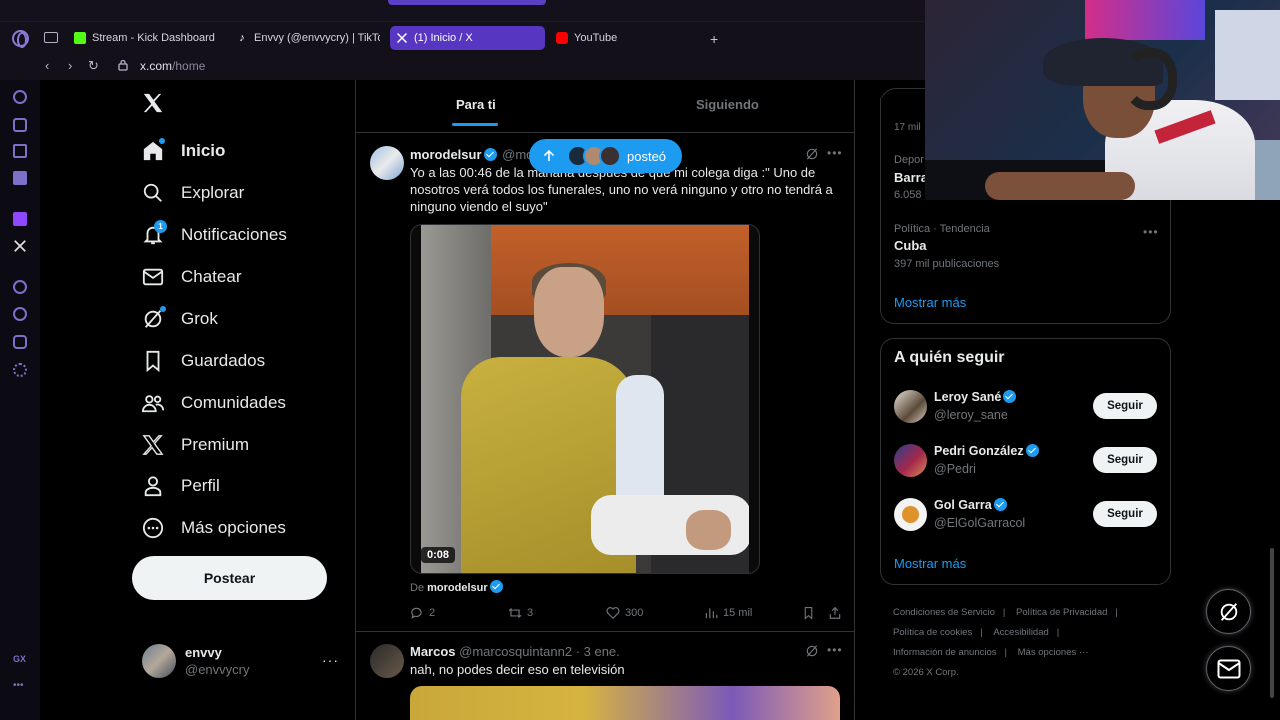  I want to click on tab-kick: Stream - Kick Dashboard, so click(143, 38).